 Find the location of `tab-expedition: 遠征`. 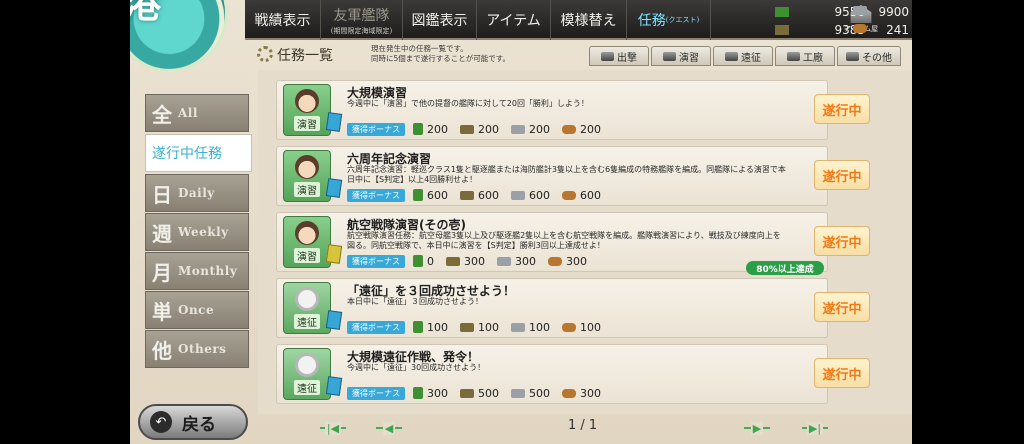

tab-expedition: 遠征 is located at coordinates (743, 56).